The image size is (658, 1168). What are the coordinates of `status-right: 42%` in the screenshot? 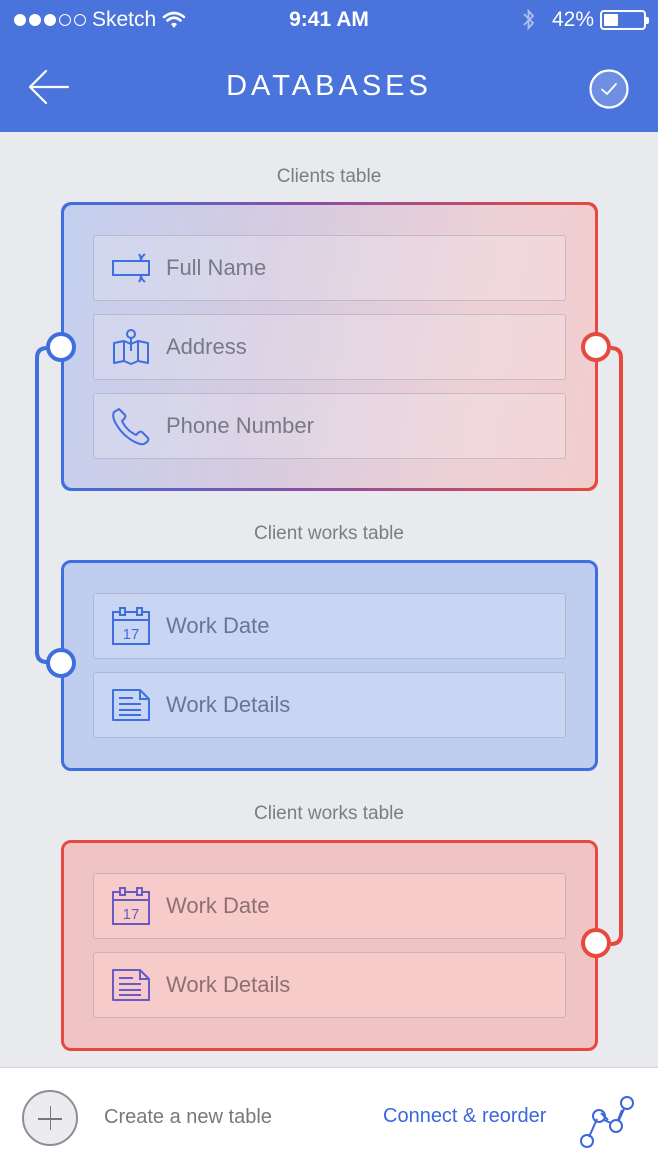 It's located at (585, 20).